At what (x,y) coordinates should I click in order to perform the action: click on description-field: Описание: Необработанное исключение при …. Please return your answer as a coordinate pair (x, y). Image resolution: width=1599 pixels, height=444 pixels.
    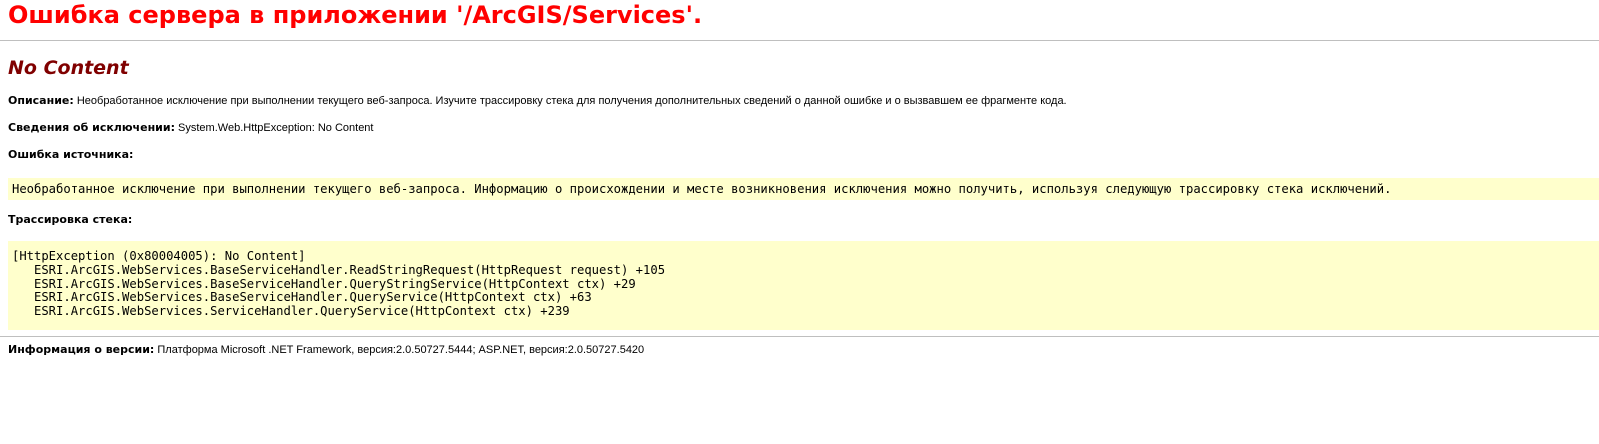
    Looking at the image, I should click on (799, 101).